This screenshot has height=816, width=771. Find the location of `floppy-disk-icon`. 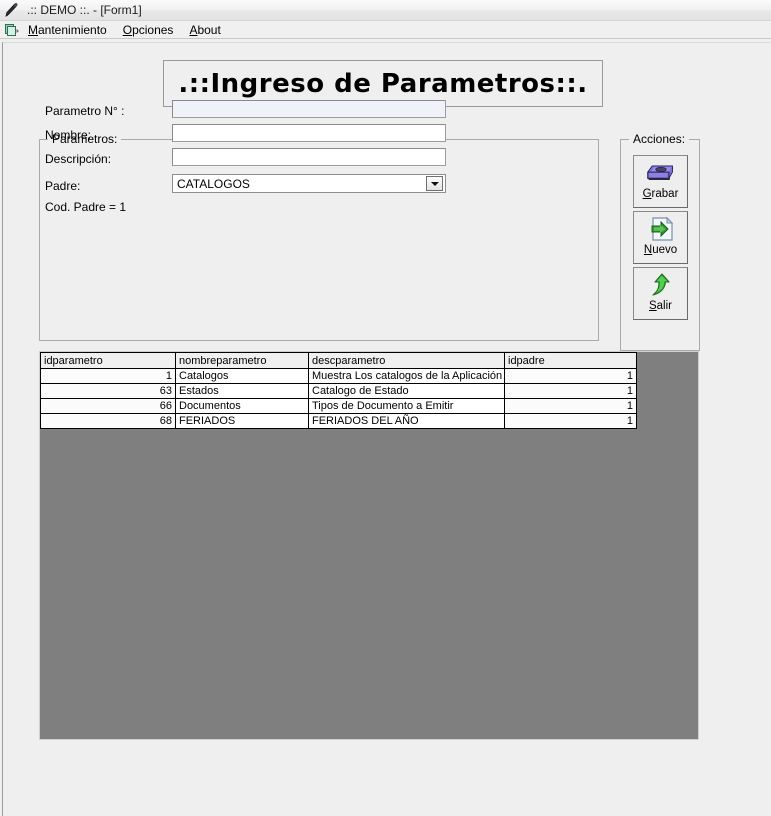

floppy-disk-icon is located at coordinates (659, 173).